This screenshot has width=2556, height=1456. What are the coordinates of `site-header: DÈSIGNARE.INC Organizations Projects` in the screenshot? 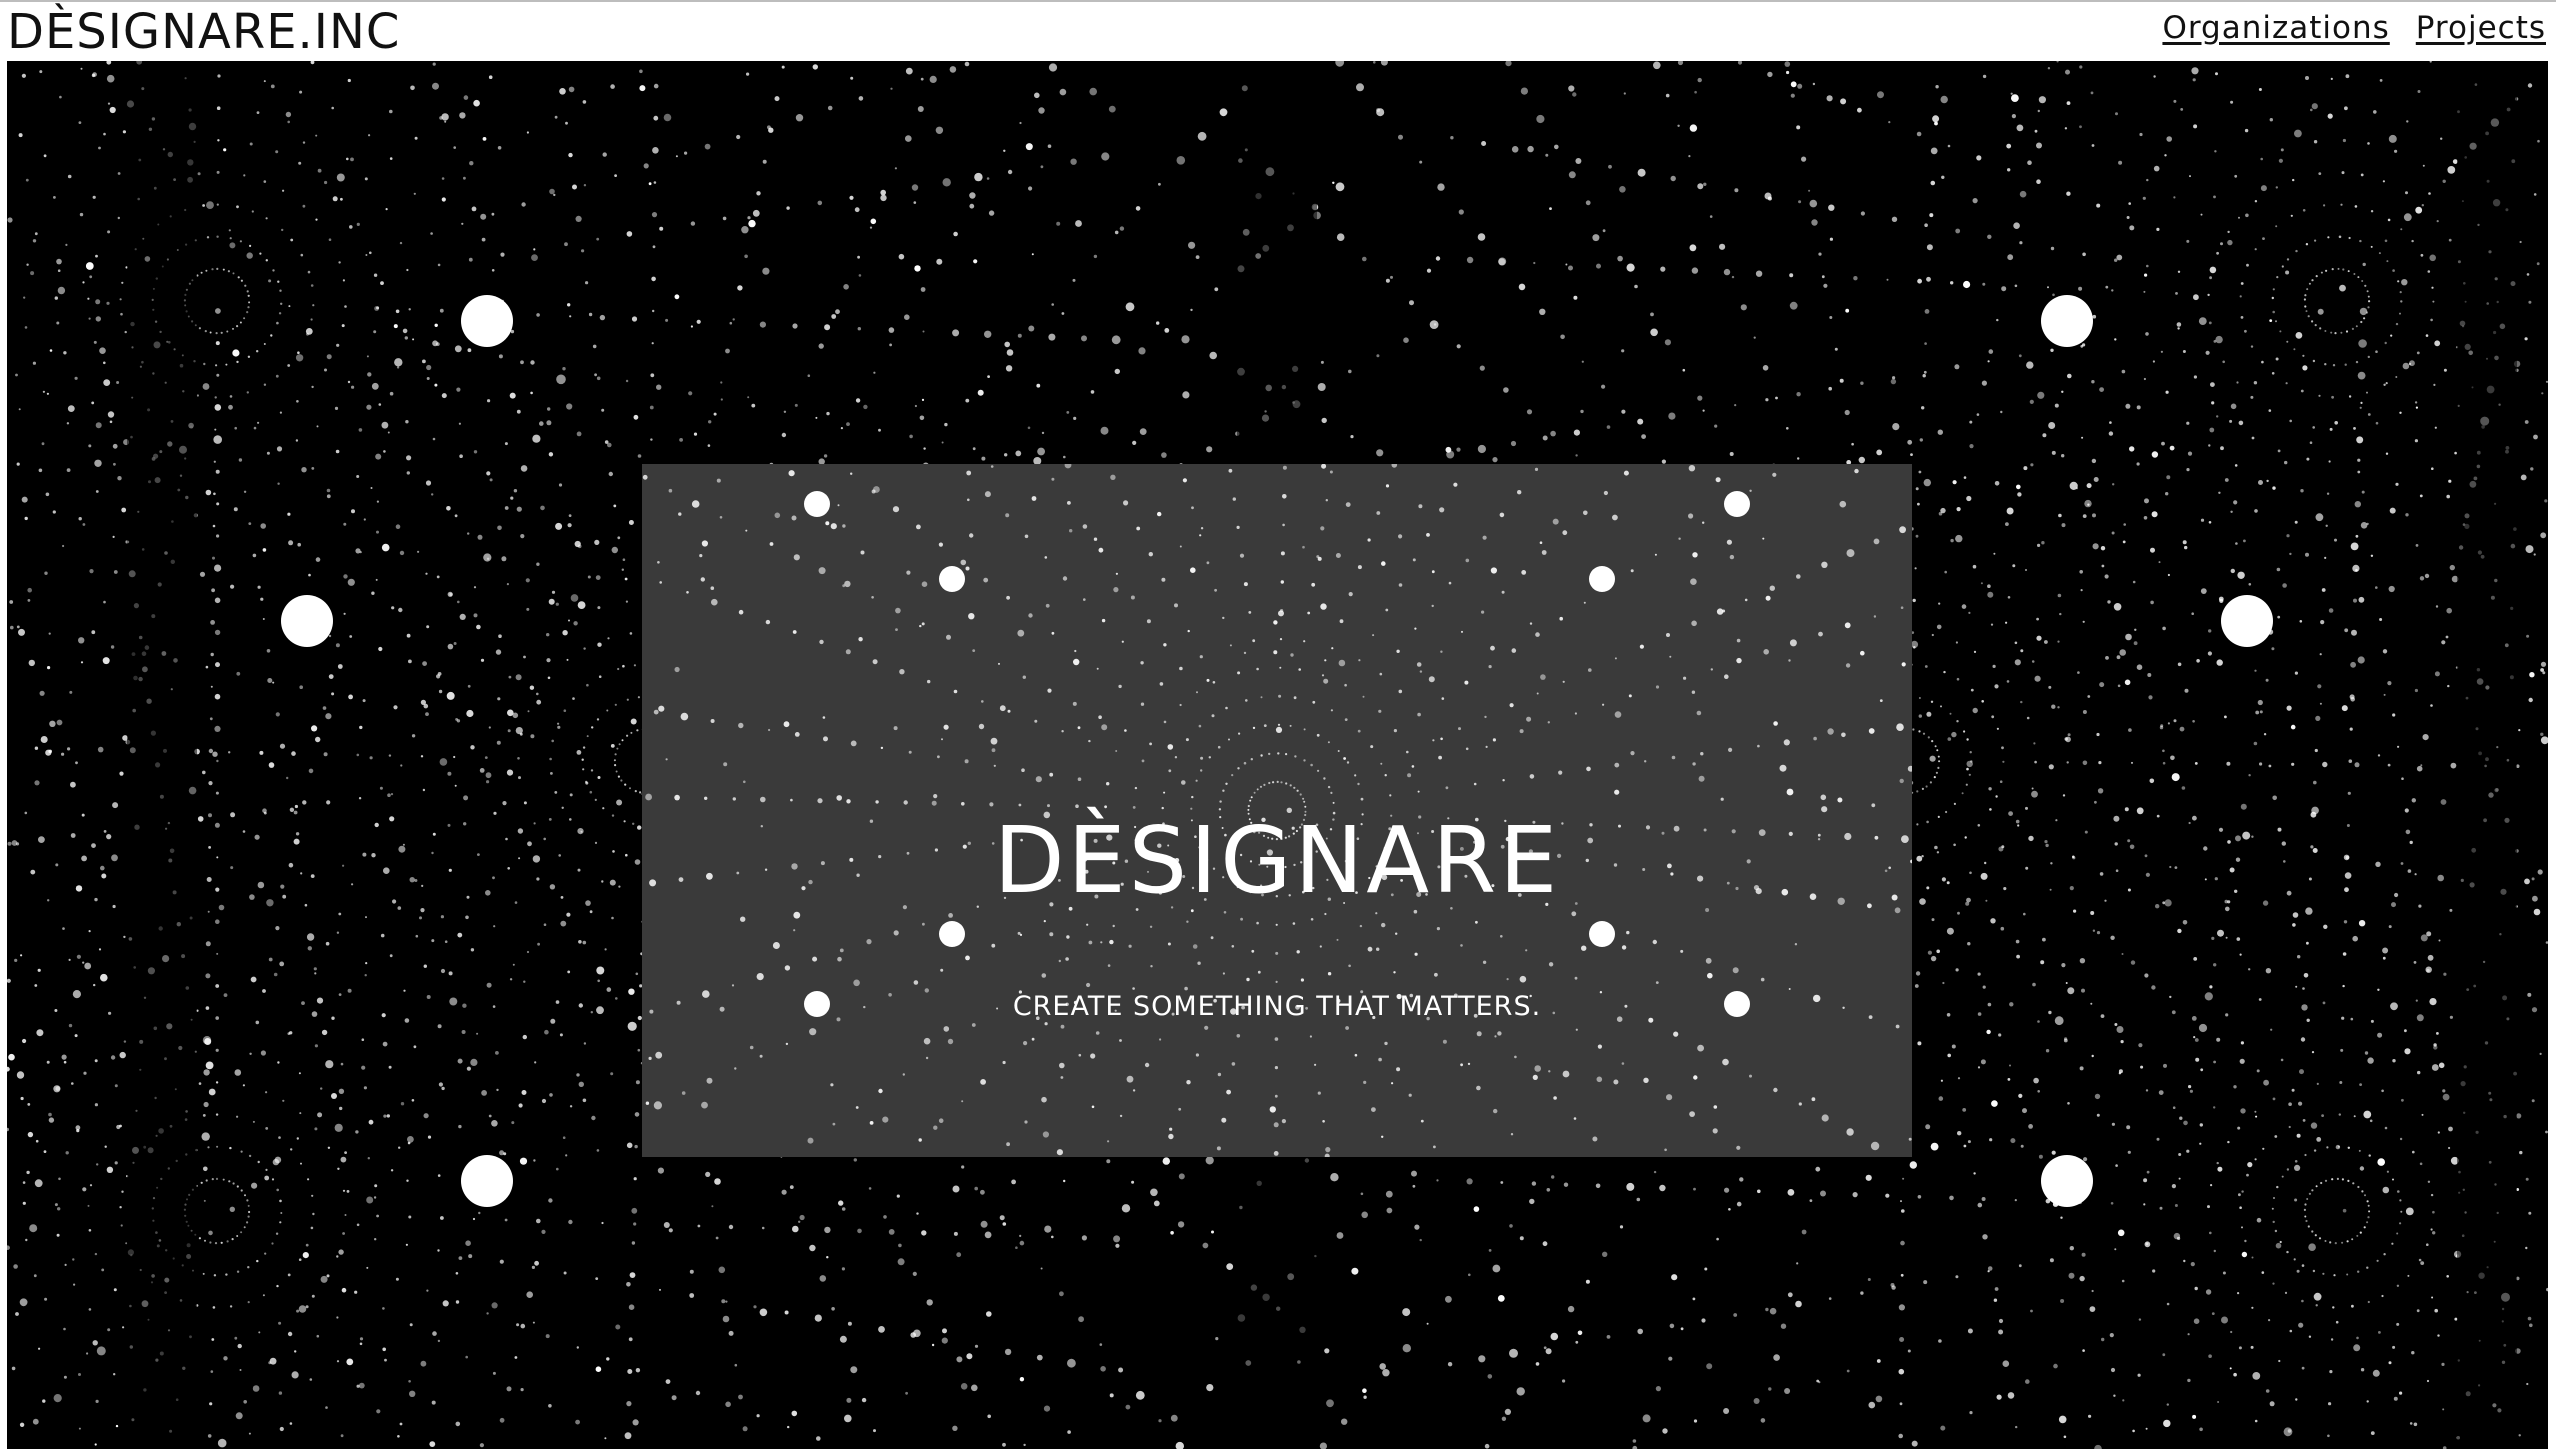 It's located at (1278, 31).